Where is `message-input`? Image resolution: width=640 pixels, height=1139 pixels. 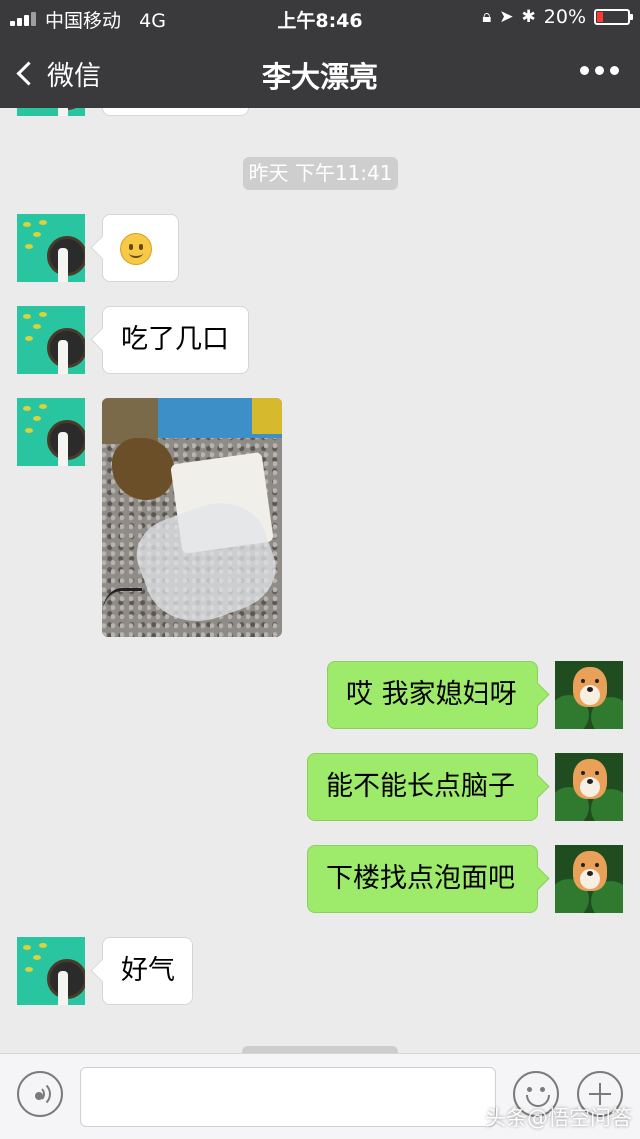 message-input is located at coordinates (288, 1097).